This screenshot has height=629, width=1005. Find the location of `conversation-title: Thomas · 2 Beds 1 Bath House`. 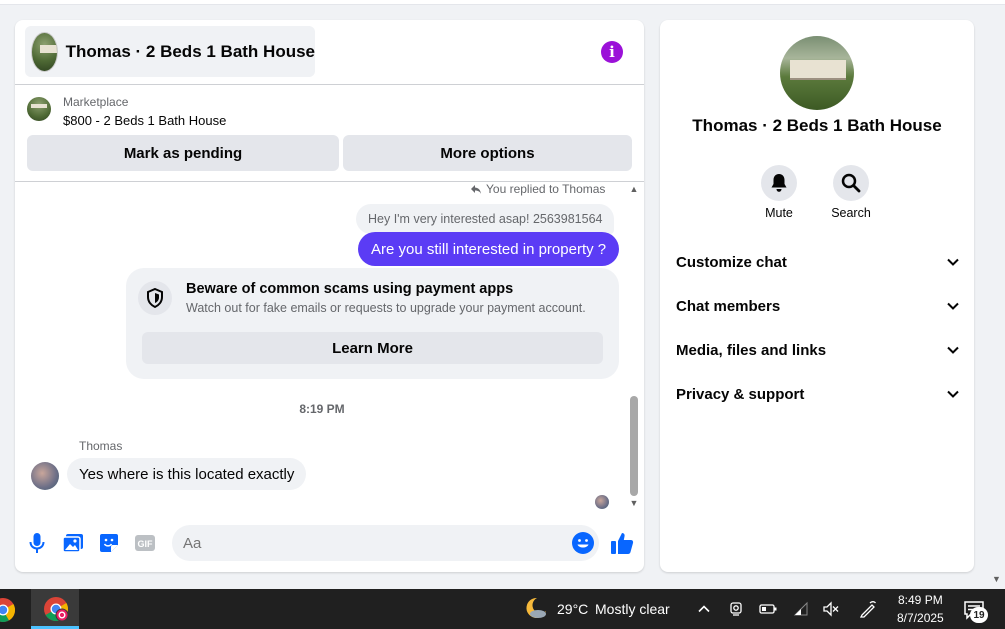

conversation-title: Thomas · 2 Beds 1 Bath House is located at coordinates (817, 125).